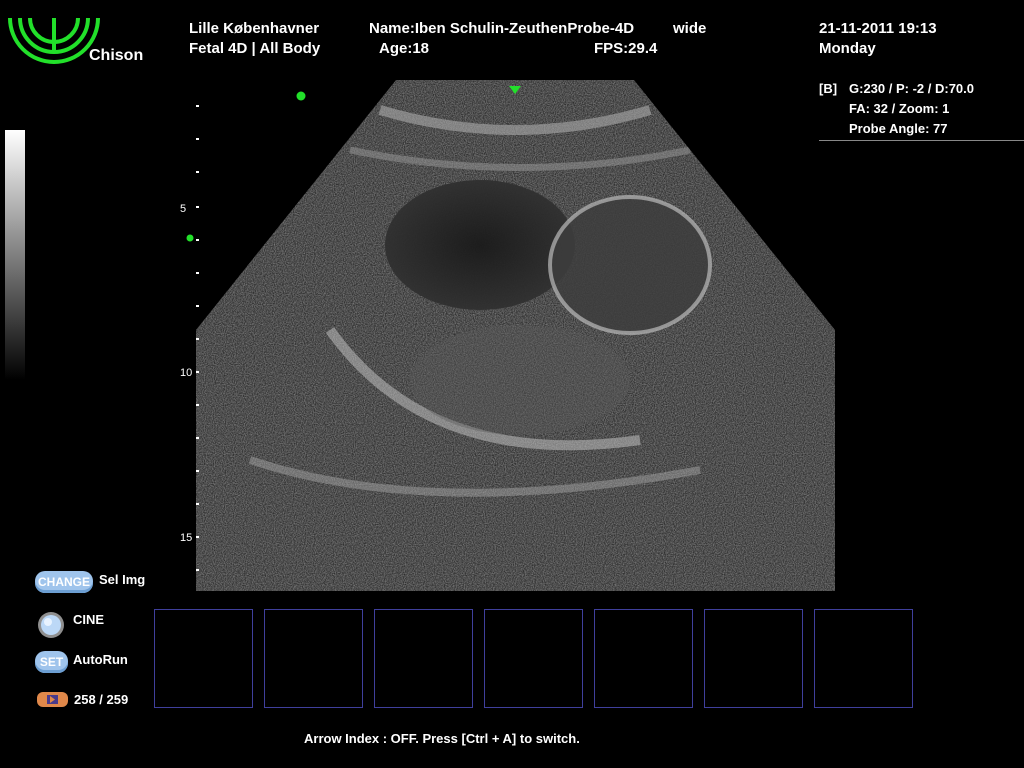 This screenshot has height=768, width=1024. Describe the element at coordinates (847, 48) in the screenshot. I see `exam-weekday: Monday` at that location.